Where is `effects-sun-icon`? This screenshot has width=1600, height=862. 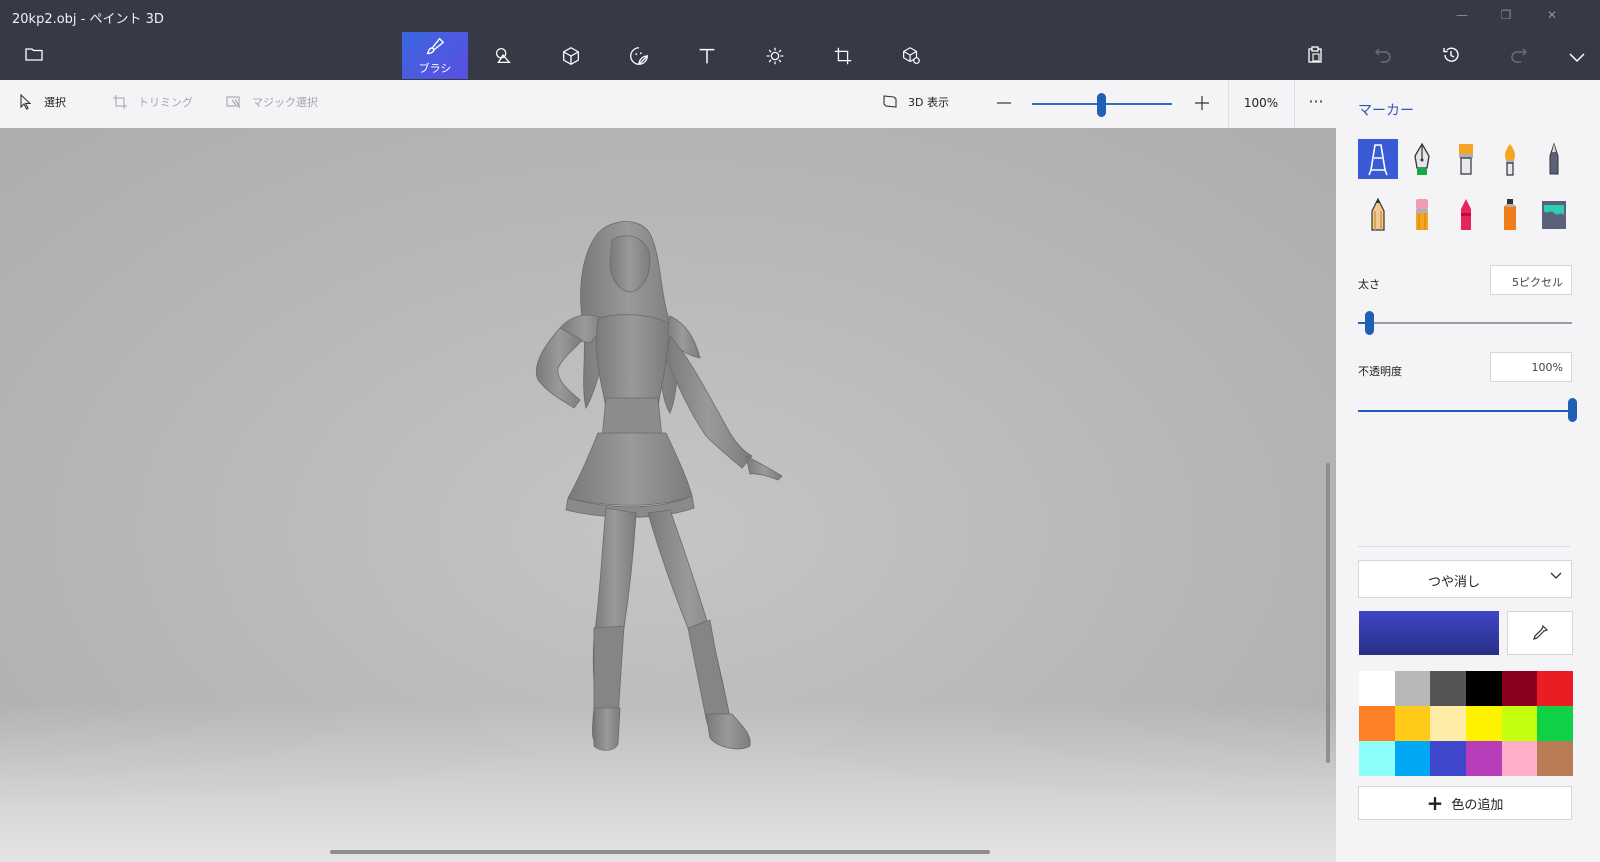 effects-sun-icon is located at coordinates (775, 55).